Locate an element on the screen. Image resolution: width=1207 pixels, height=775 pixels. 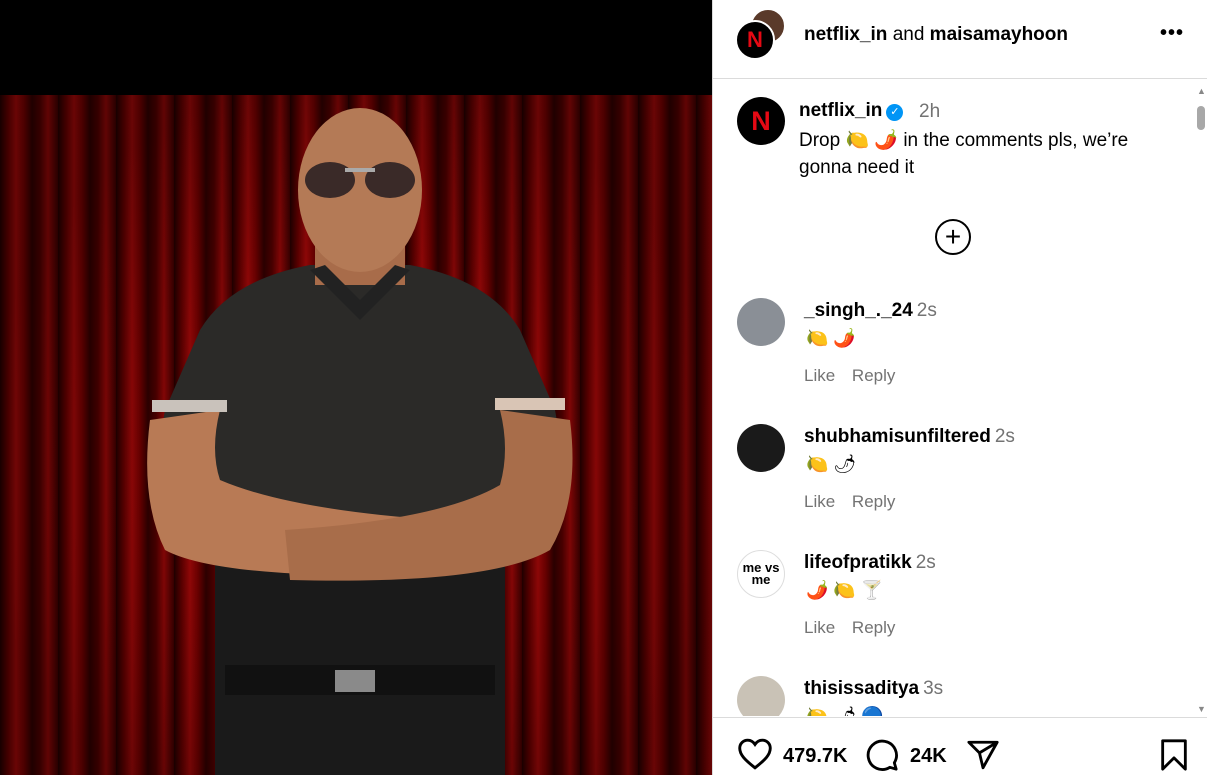
verified-badge-icon: ✓ is located at coordinates (895, 112).